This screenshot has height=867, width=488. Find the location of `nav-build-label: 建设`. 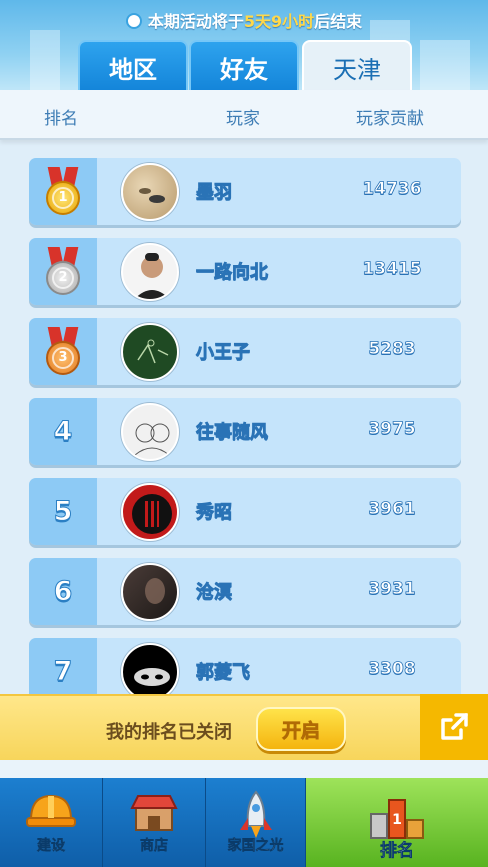

nav-build-label: 建设 is located at coordinates (51, 846).